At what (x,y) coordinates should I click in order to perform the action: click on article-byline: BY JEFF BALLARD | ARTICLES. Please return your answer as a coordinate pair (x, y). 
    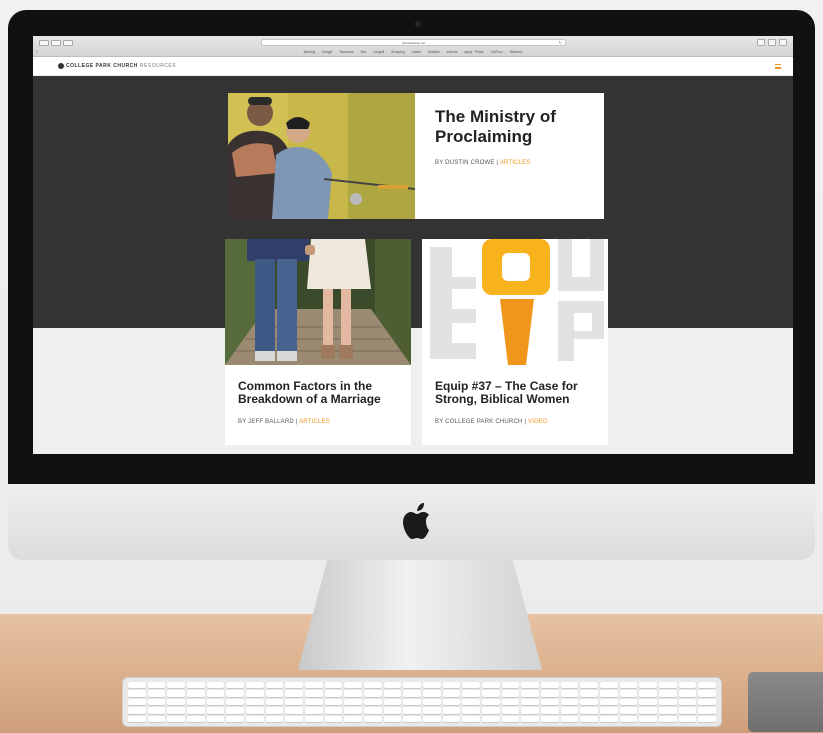
    Looking at the image, I should click on (284, 422).